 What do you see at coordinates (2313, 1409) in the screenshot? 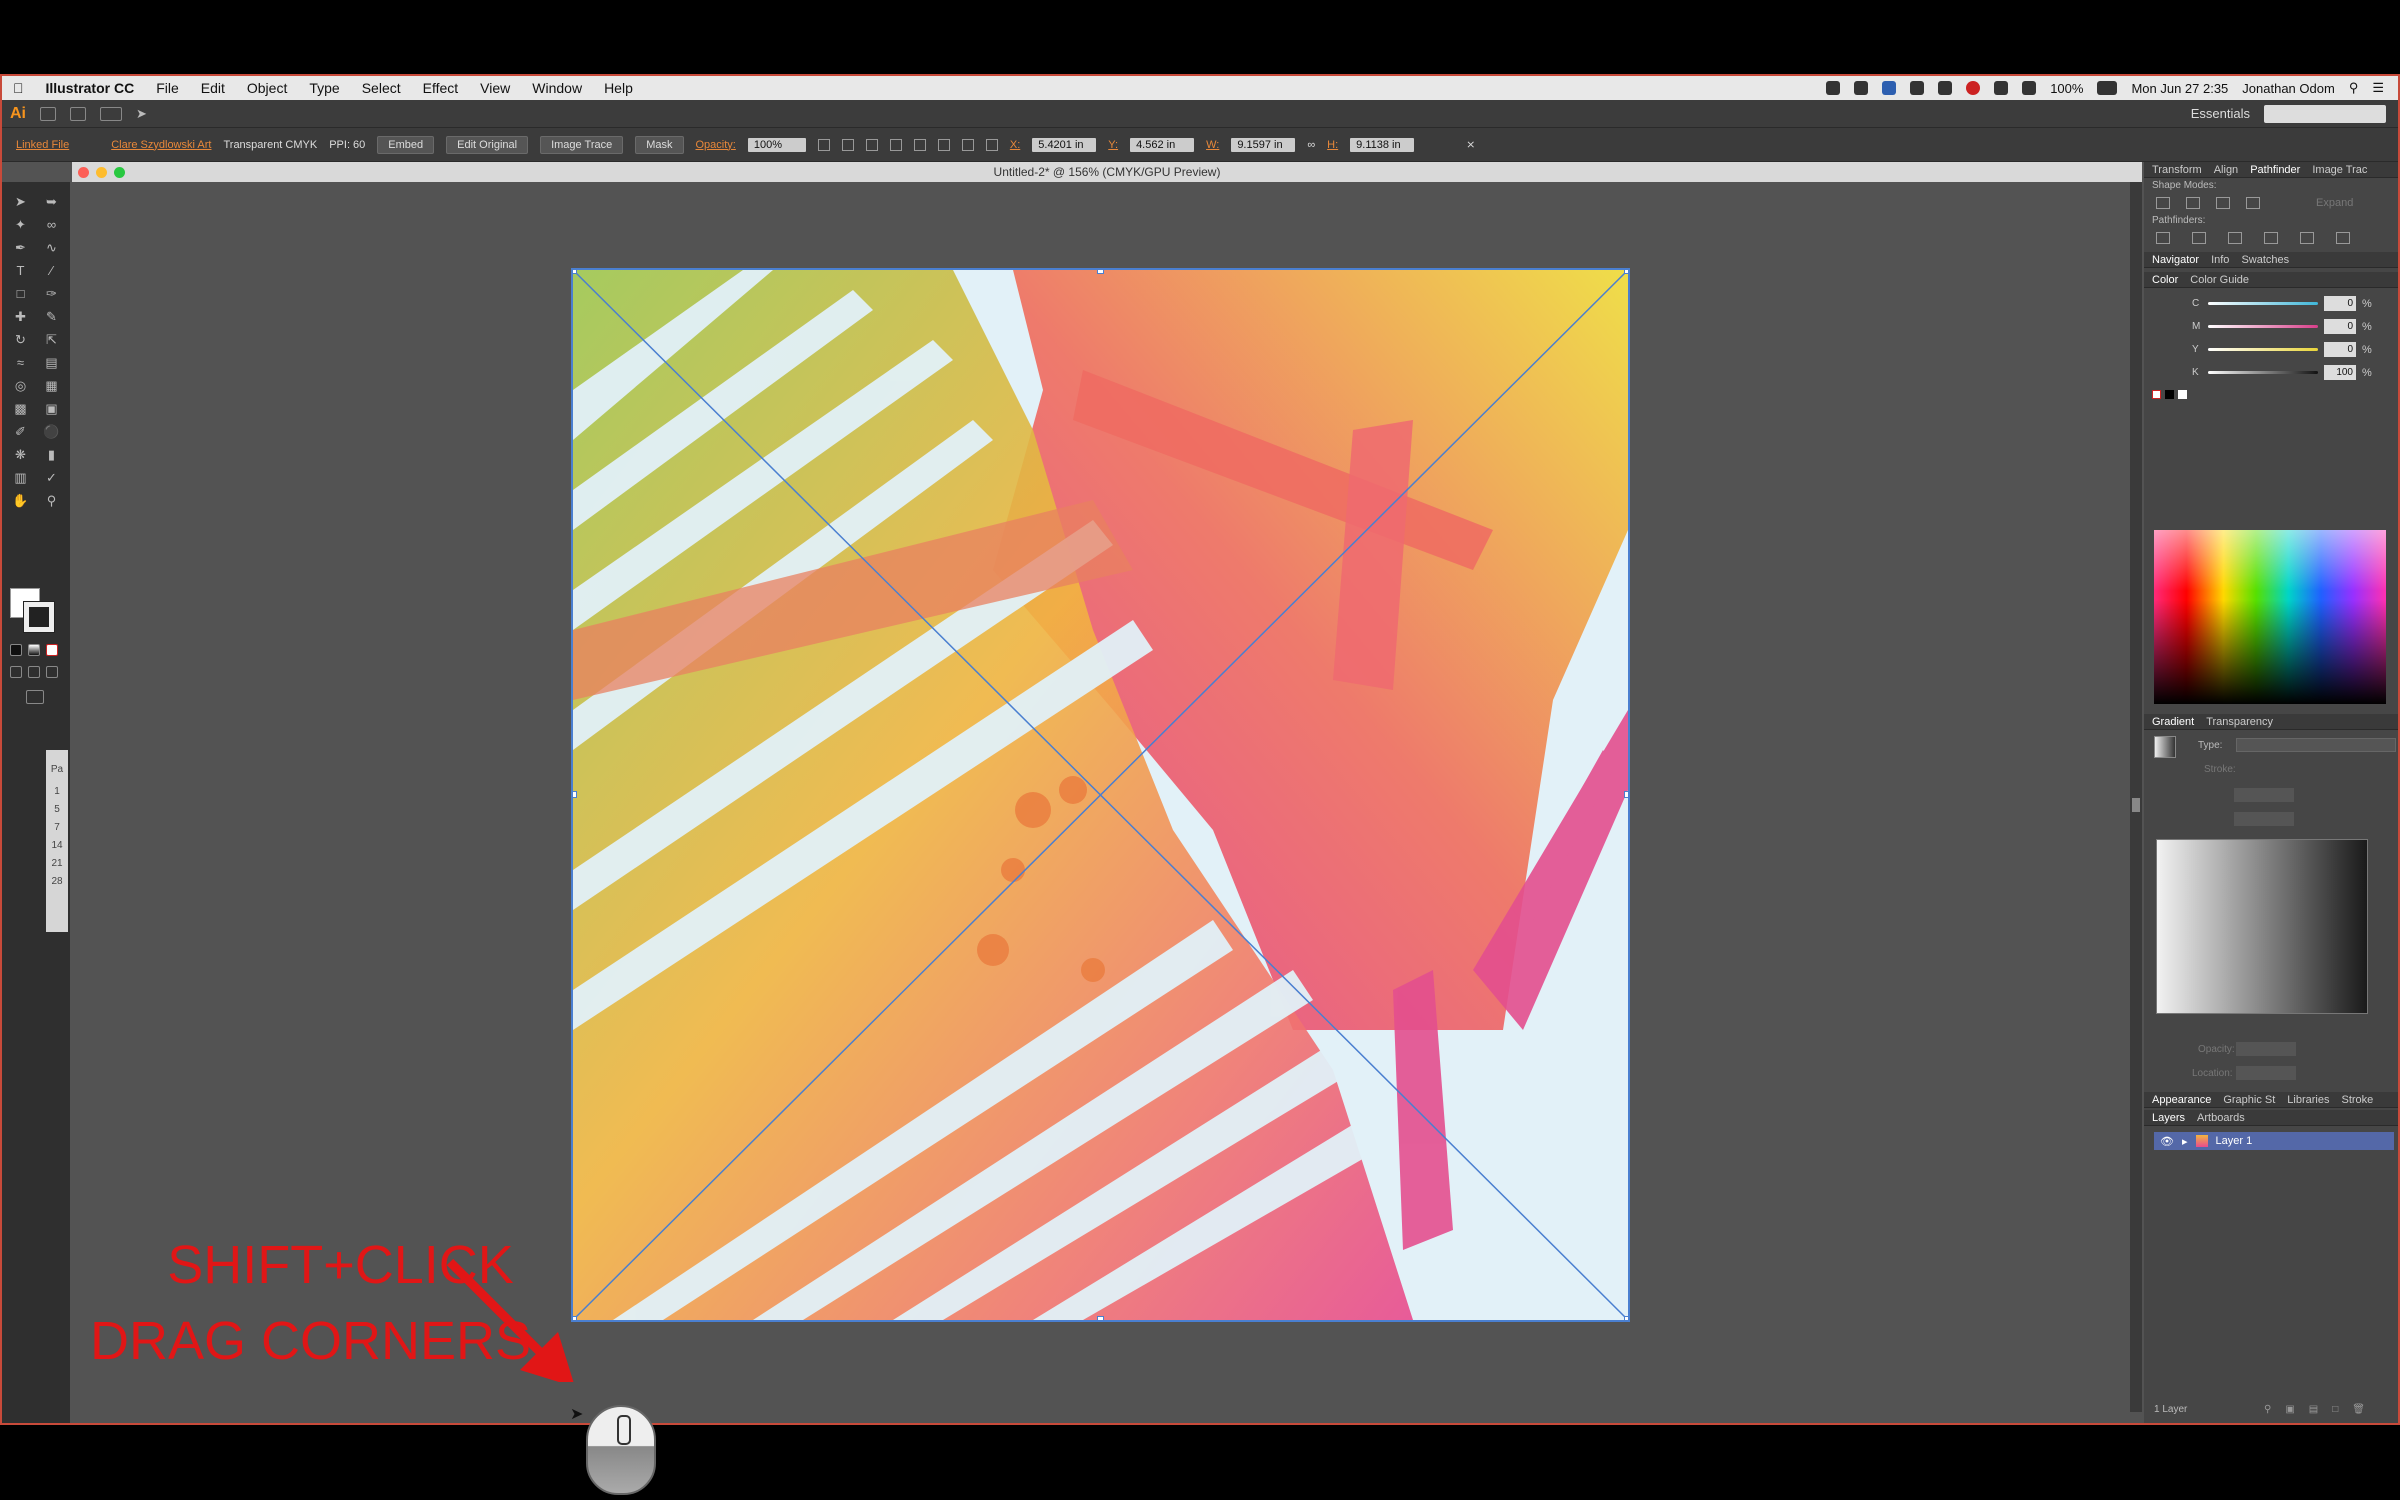
I see `new-sublayer-icon: ▤` at bounding box center [2313, 1409].